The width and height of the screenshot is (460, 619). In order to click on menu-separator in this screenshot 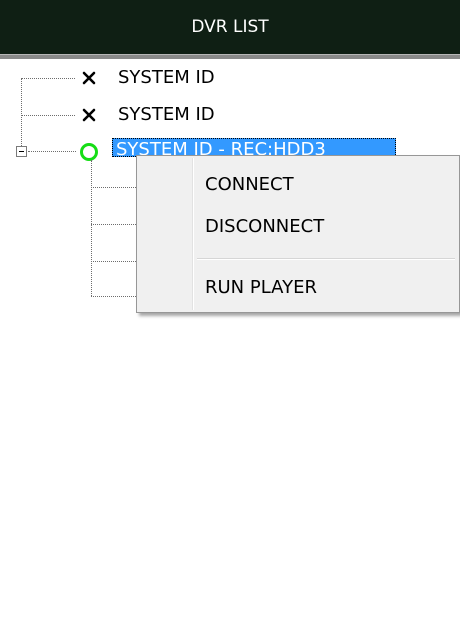, I will do `click(326, 259)`.